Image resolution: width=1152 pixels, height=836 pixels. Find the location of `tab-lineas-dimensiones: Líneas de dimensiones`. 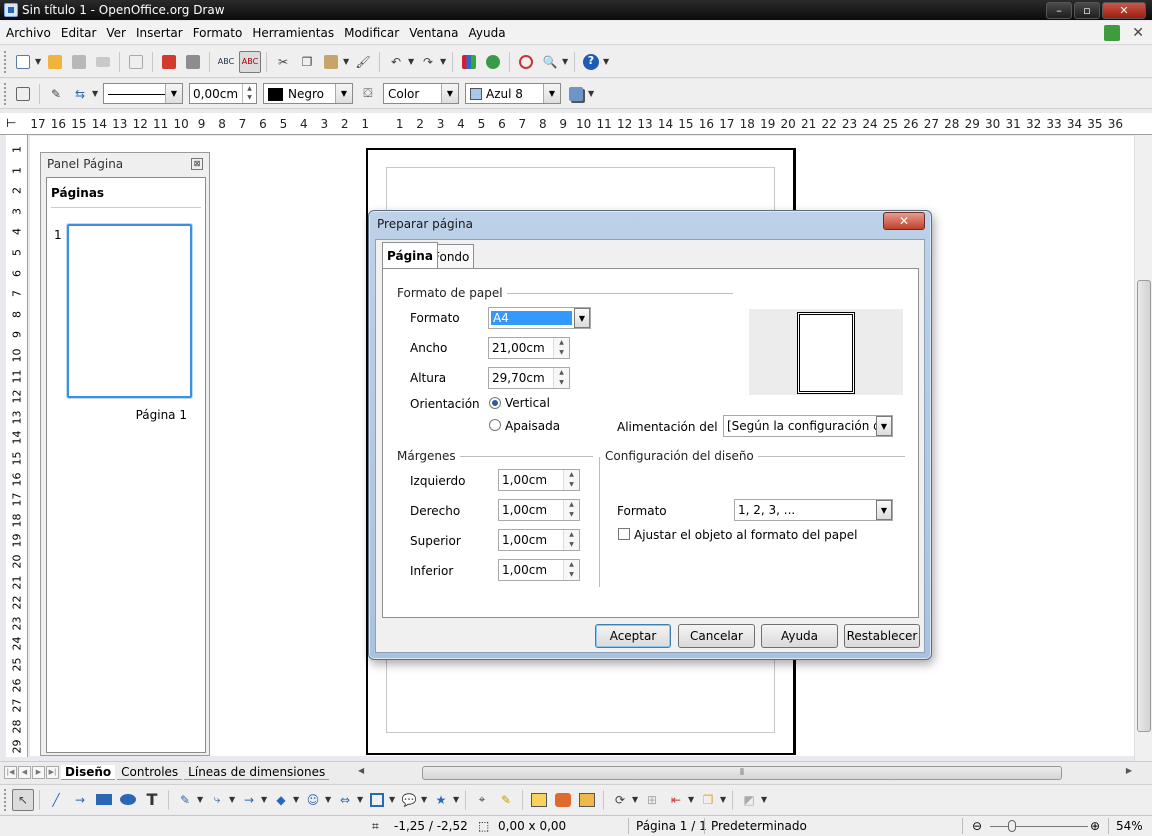

tab-lineas-dimensiones: Líneas de dimensiones is located at coordinates (257, 772).